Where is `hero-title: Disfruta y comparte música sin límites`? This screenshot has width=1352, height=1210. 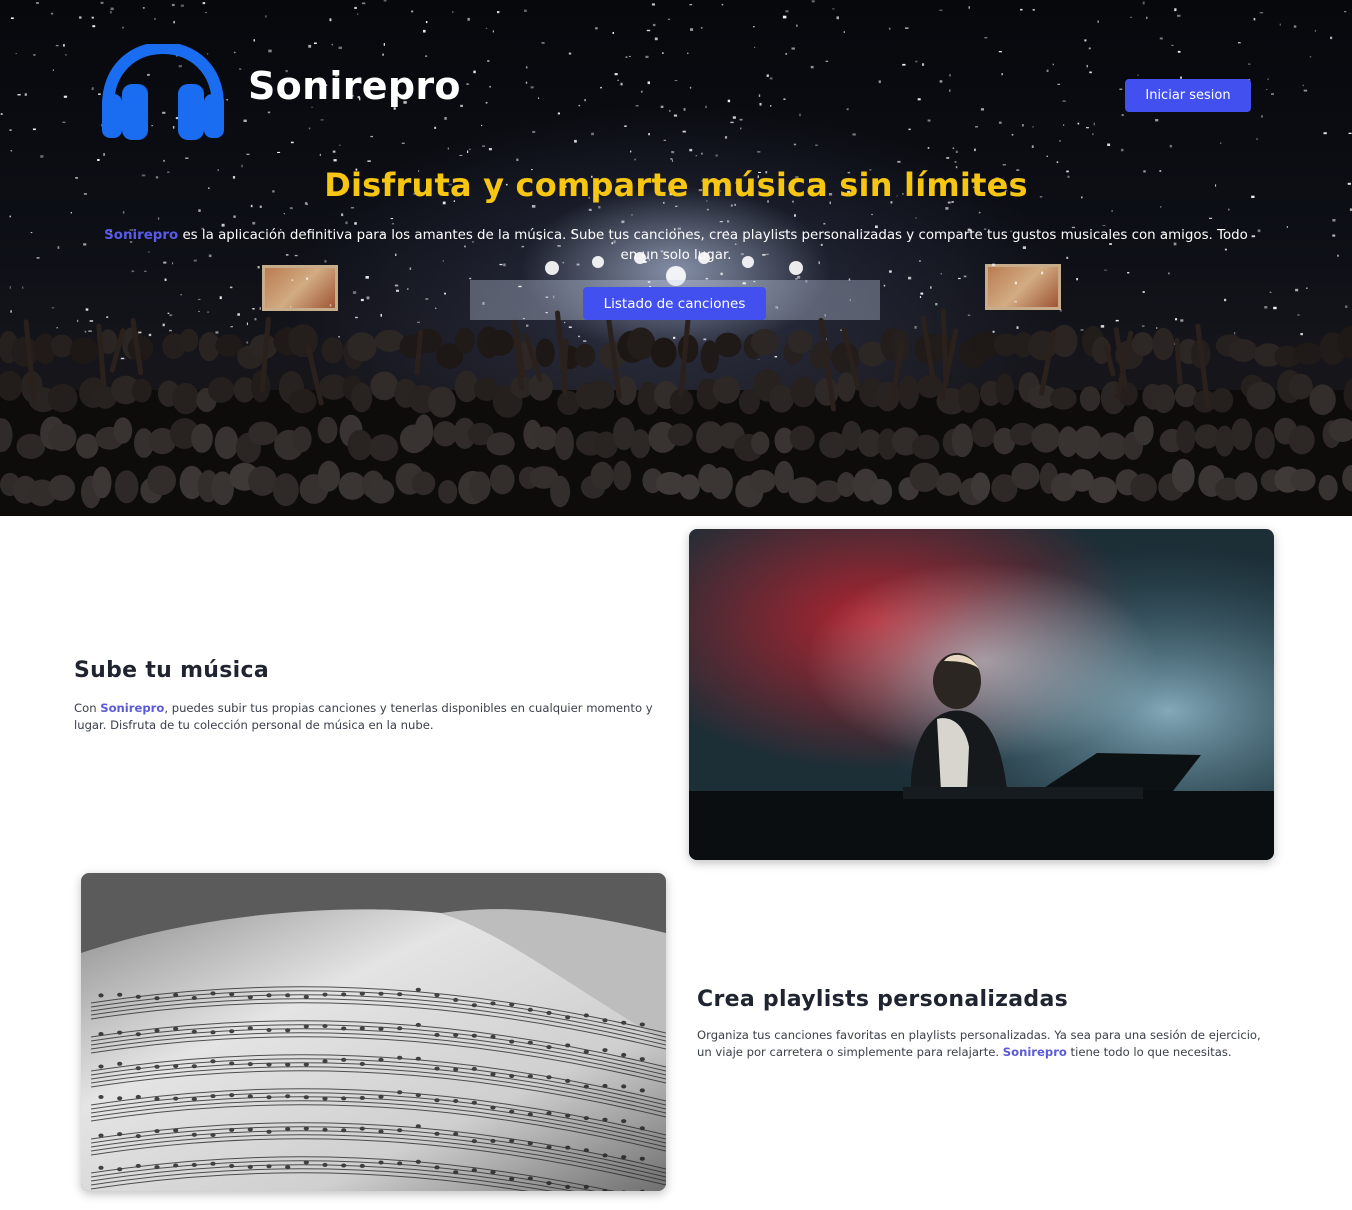
hero-title: Disfruta y comparte música sin límites is located at coordinates (676, 185).